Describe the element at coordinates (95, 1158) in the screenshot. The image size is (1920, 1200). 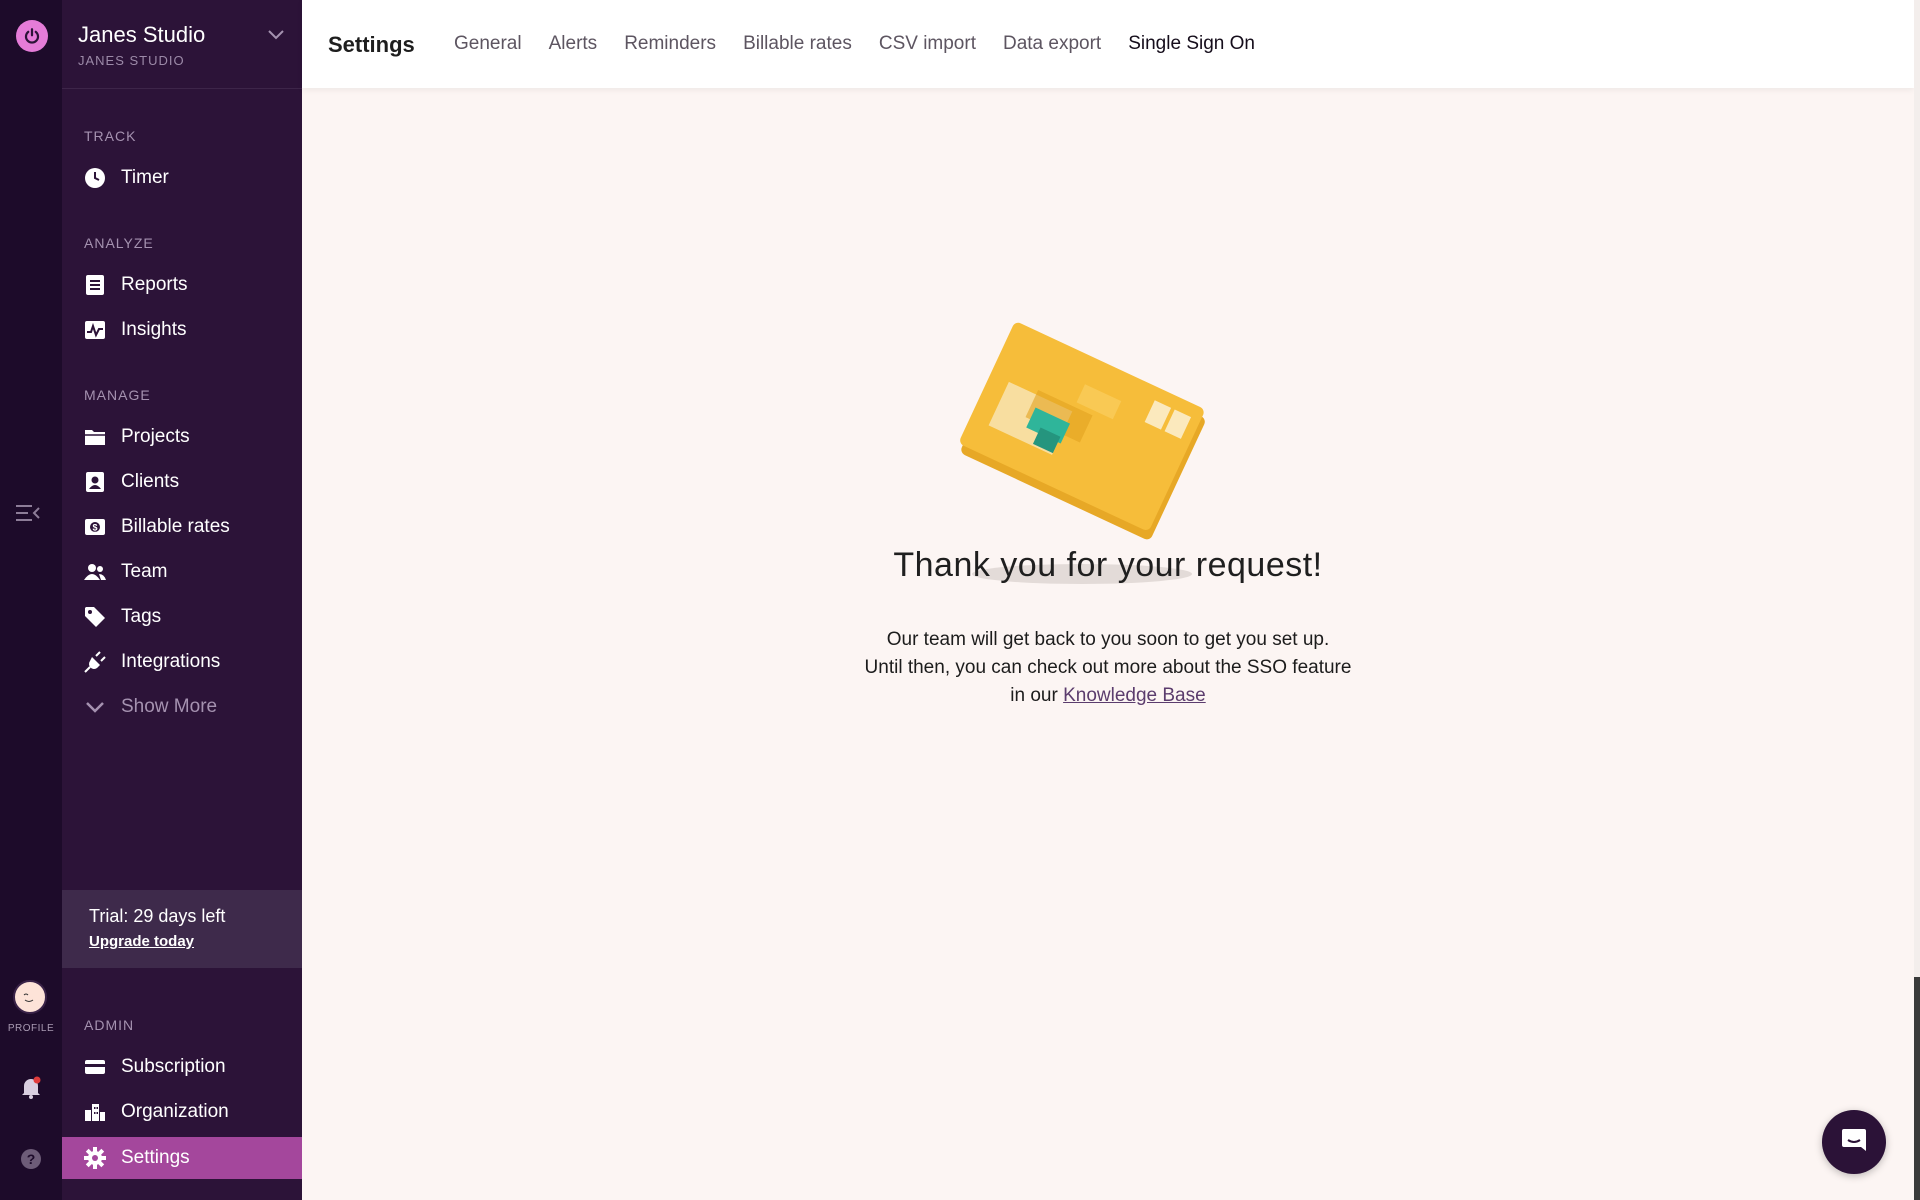
I see `gear-icon` at that location.